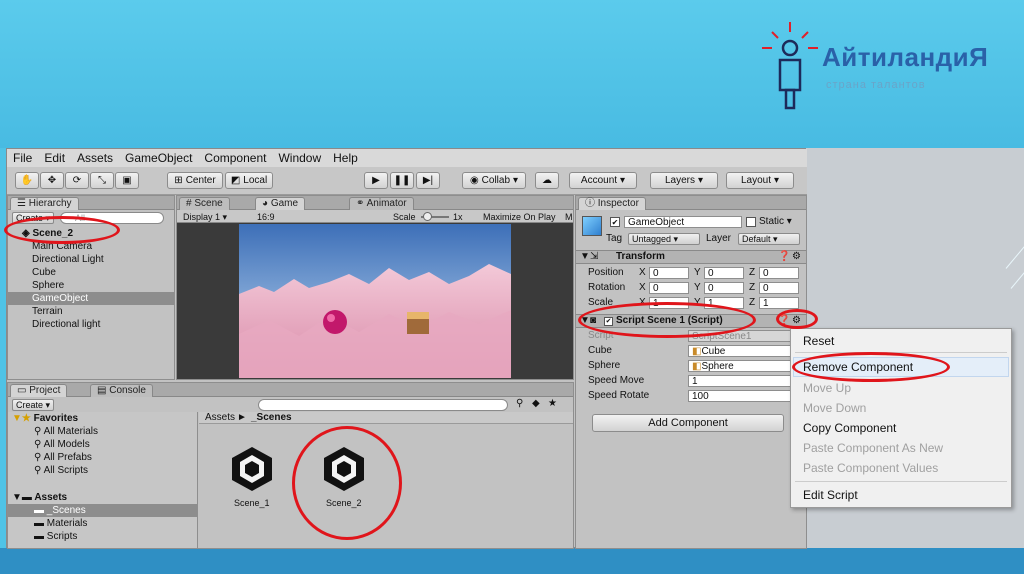 Image resolution: width=1024 pixels, height=574 pixels. What do you see at coordinates (345, 158) in the screenshot?
I see `menu-help: Help` at bounding box center [345, 158].